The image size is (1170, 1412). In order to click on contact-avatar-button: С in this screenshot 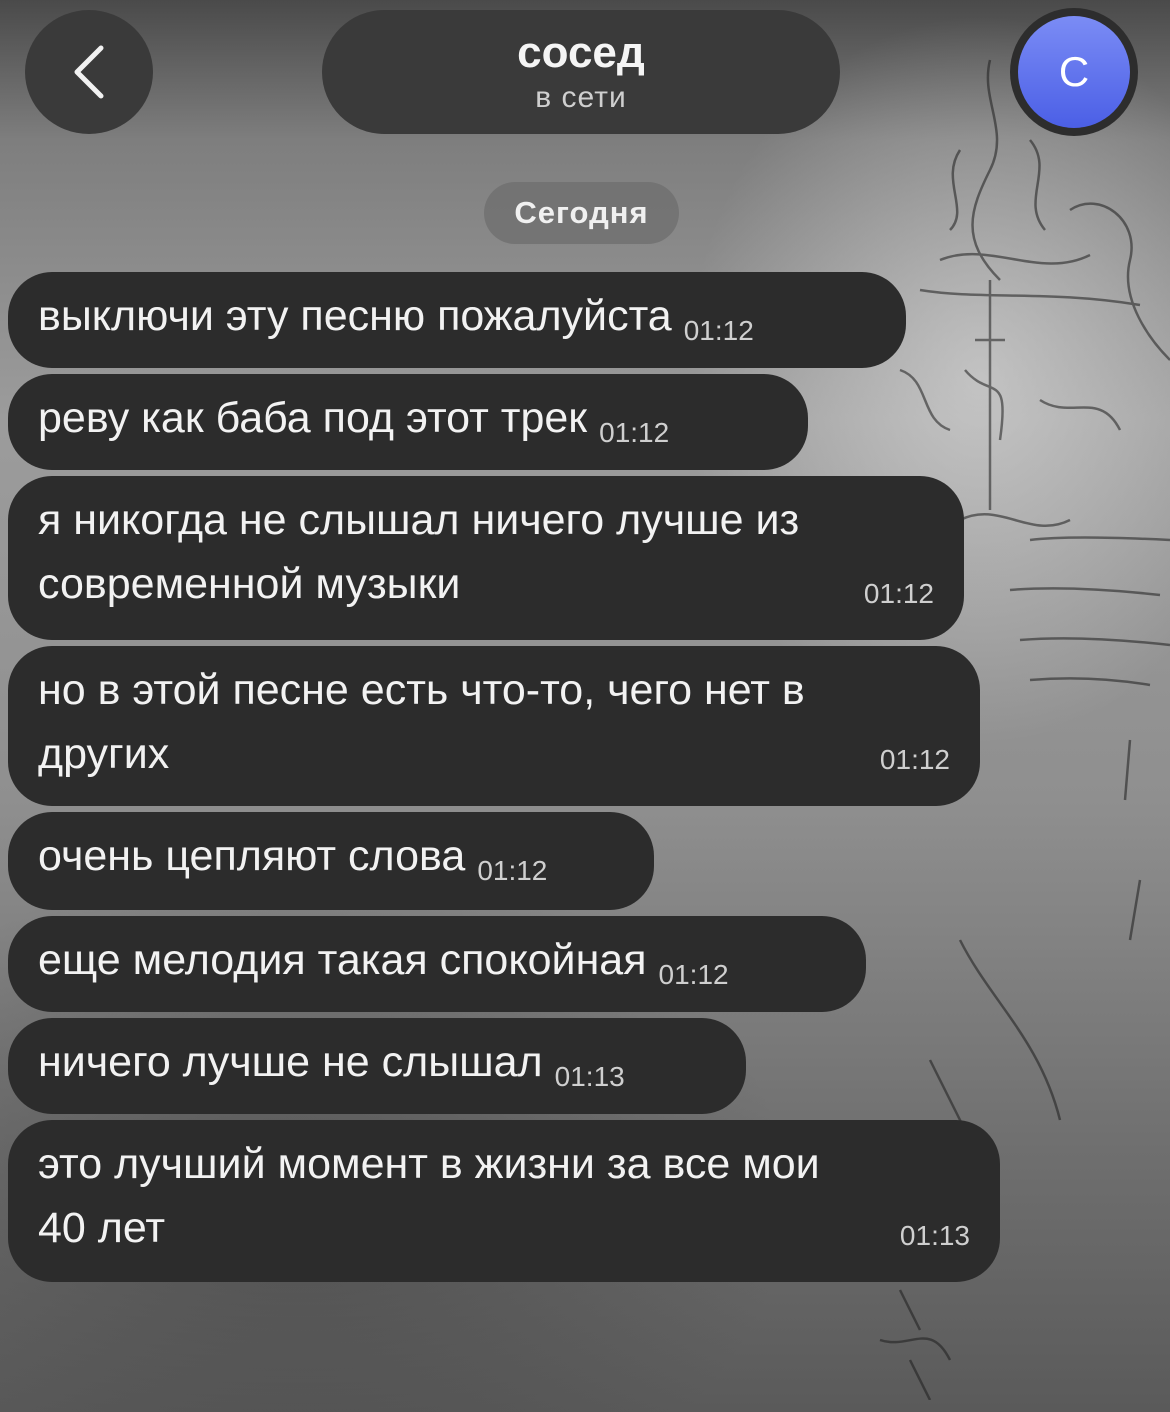, I will do `click(1074, 72)`.